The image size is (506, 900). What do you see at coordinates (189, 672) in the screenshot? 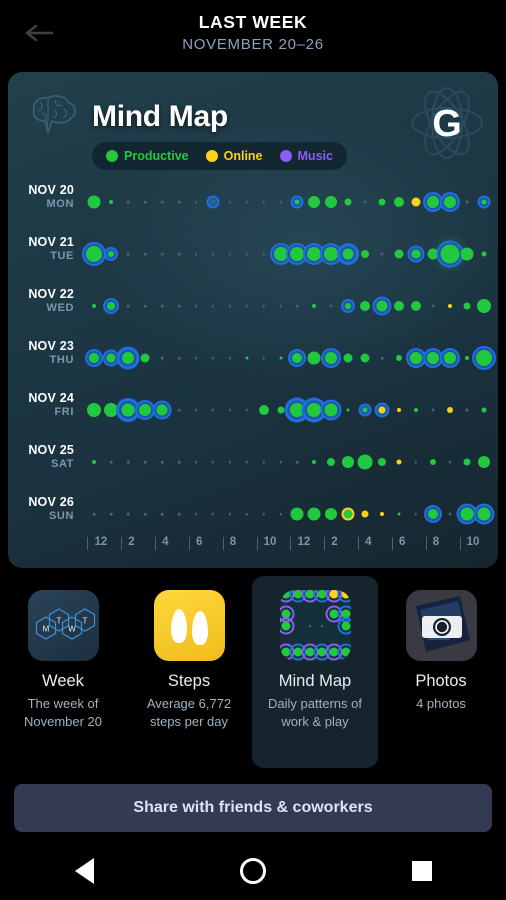
I see `card-steps: Steps Average 6,772 steps per day` at bounding box center [189, 672].